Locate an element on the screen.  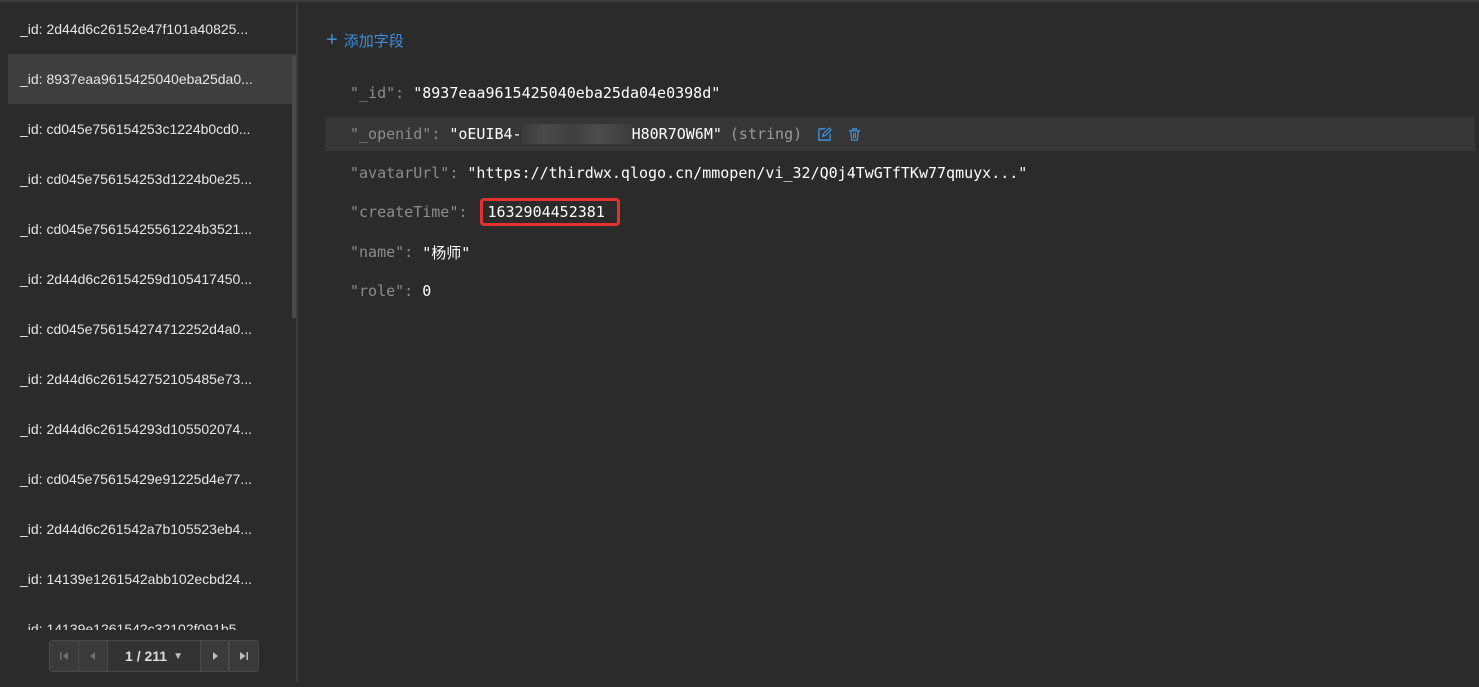
highlight-box: 1632904452381 is located at coordinates (550, 212).